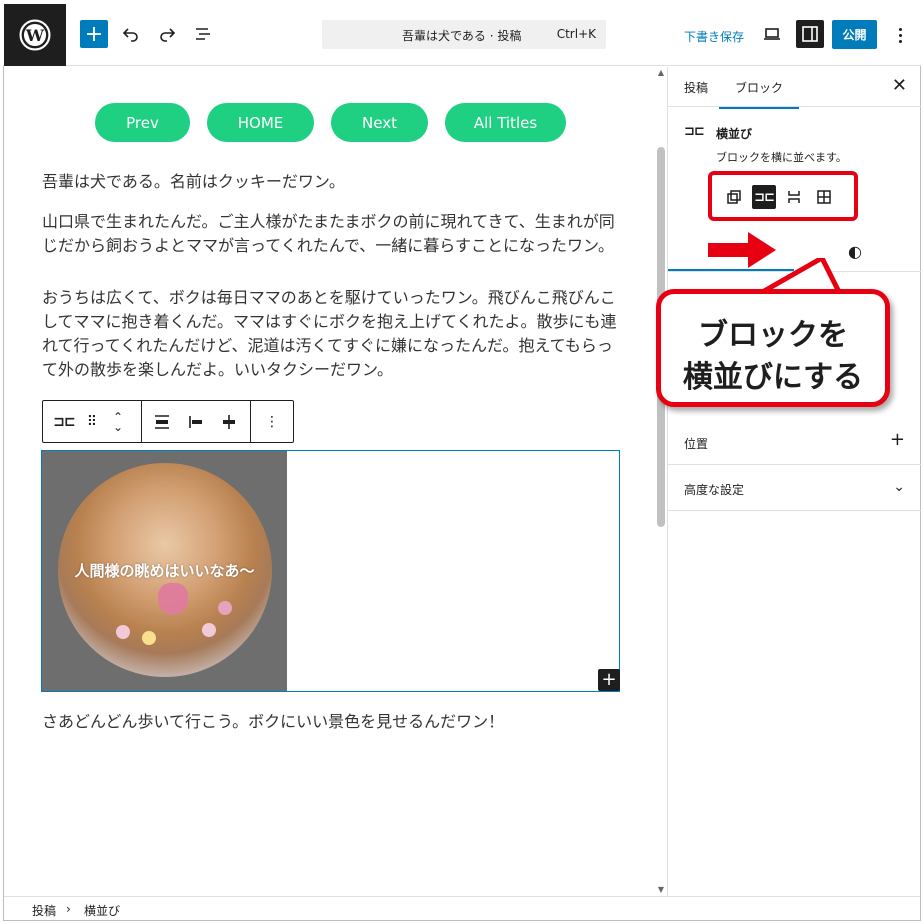 The height and width of the screenshot is (924, 924). I want to click on breadcrumb-post: 投稿, so click(44, 910).